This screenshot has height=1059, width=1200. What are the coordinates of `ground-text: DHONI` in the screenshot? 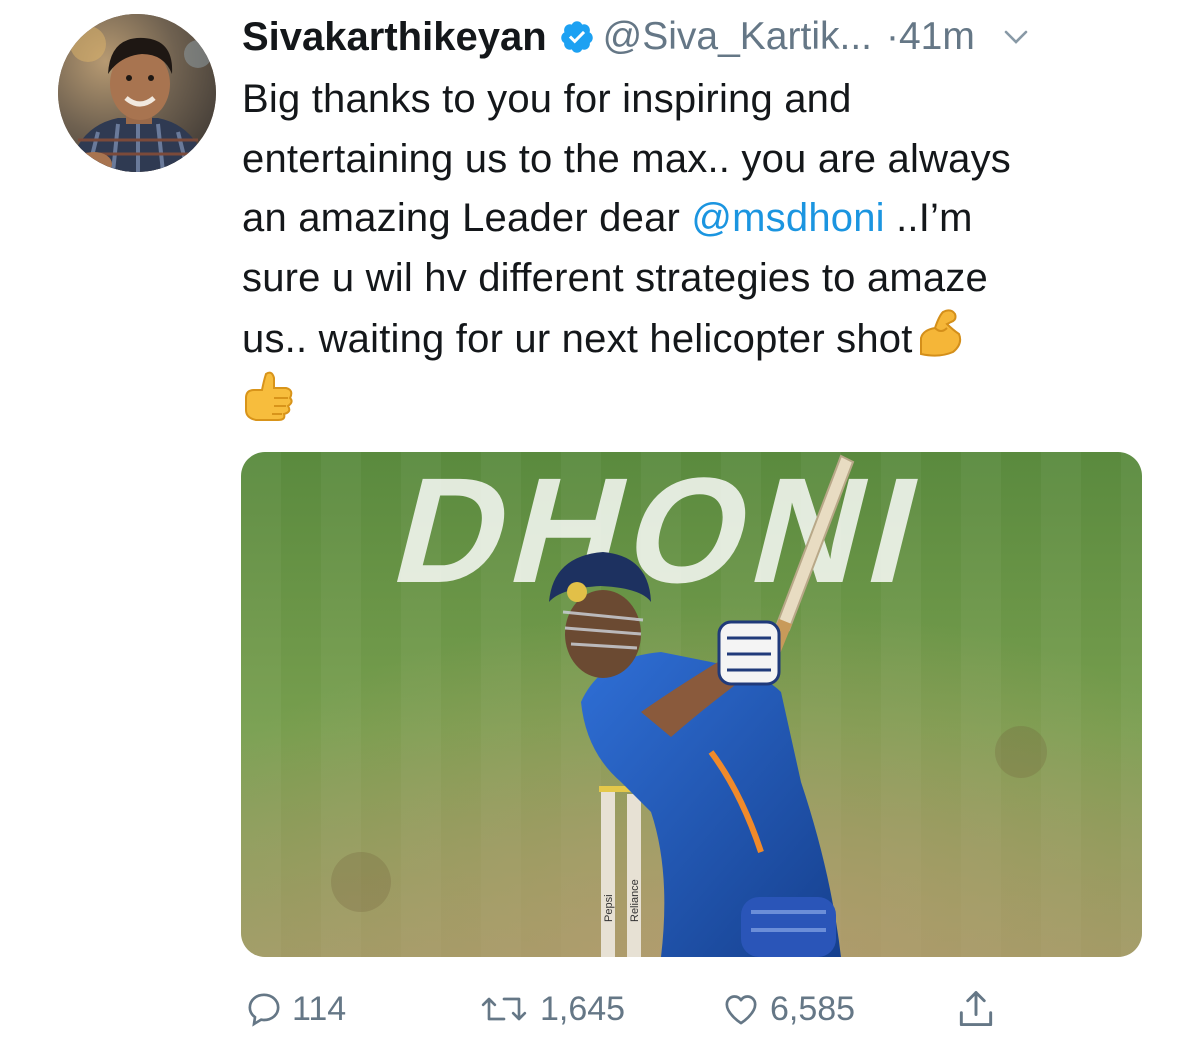 It's located at (661, 533).